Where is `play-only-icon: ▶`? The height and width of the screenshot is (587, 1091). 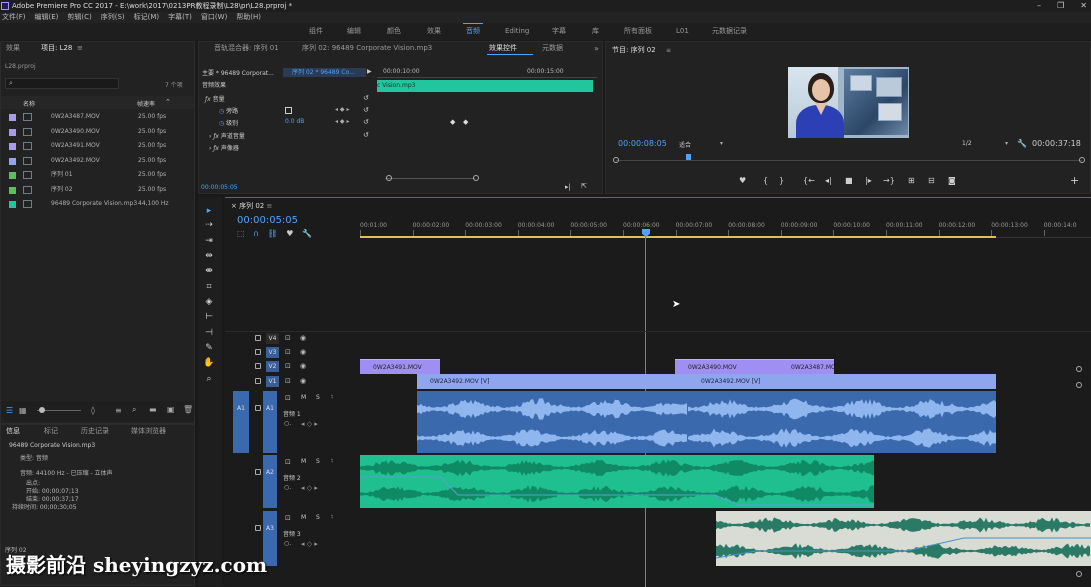 play-only-icon: ▶ is located at coordinates (369, 71).